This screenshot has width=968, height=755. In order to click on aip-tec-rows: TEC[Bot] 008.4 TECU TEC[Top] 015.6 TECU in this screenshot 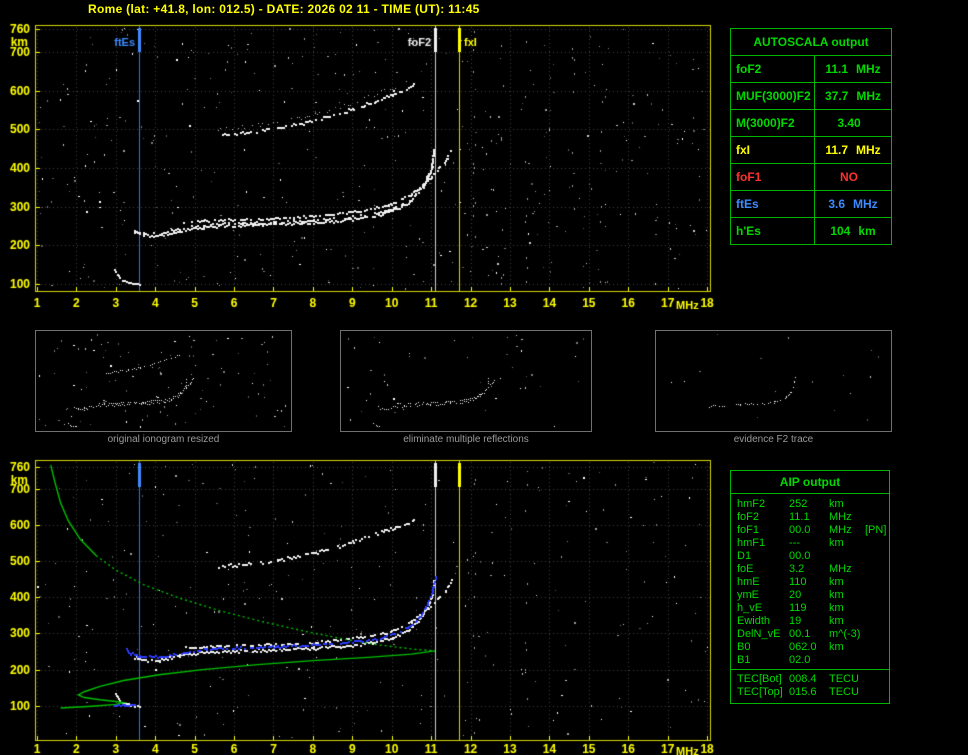, I will do `click(810, 686)`.